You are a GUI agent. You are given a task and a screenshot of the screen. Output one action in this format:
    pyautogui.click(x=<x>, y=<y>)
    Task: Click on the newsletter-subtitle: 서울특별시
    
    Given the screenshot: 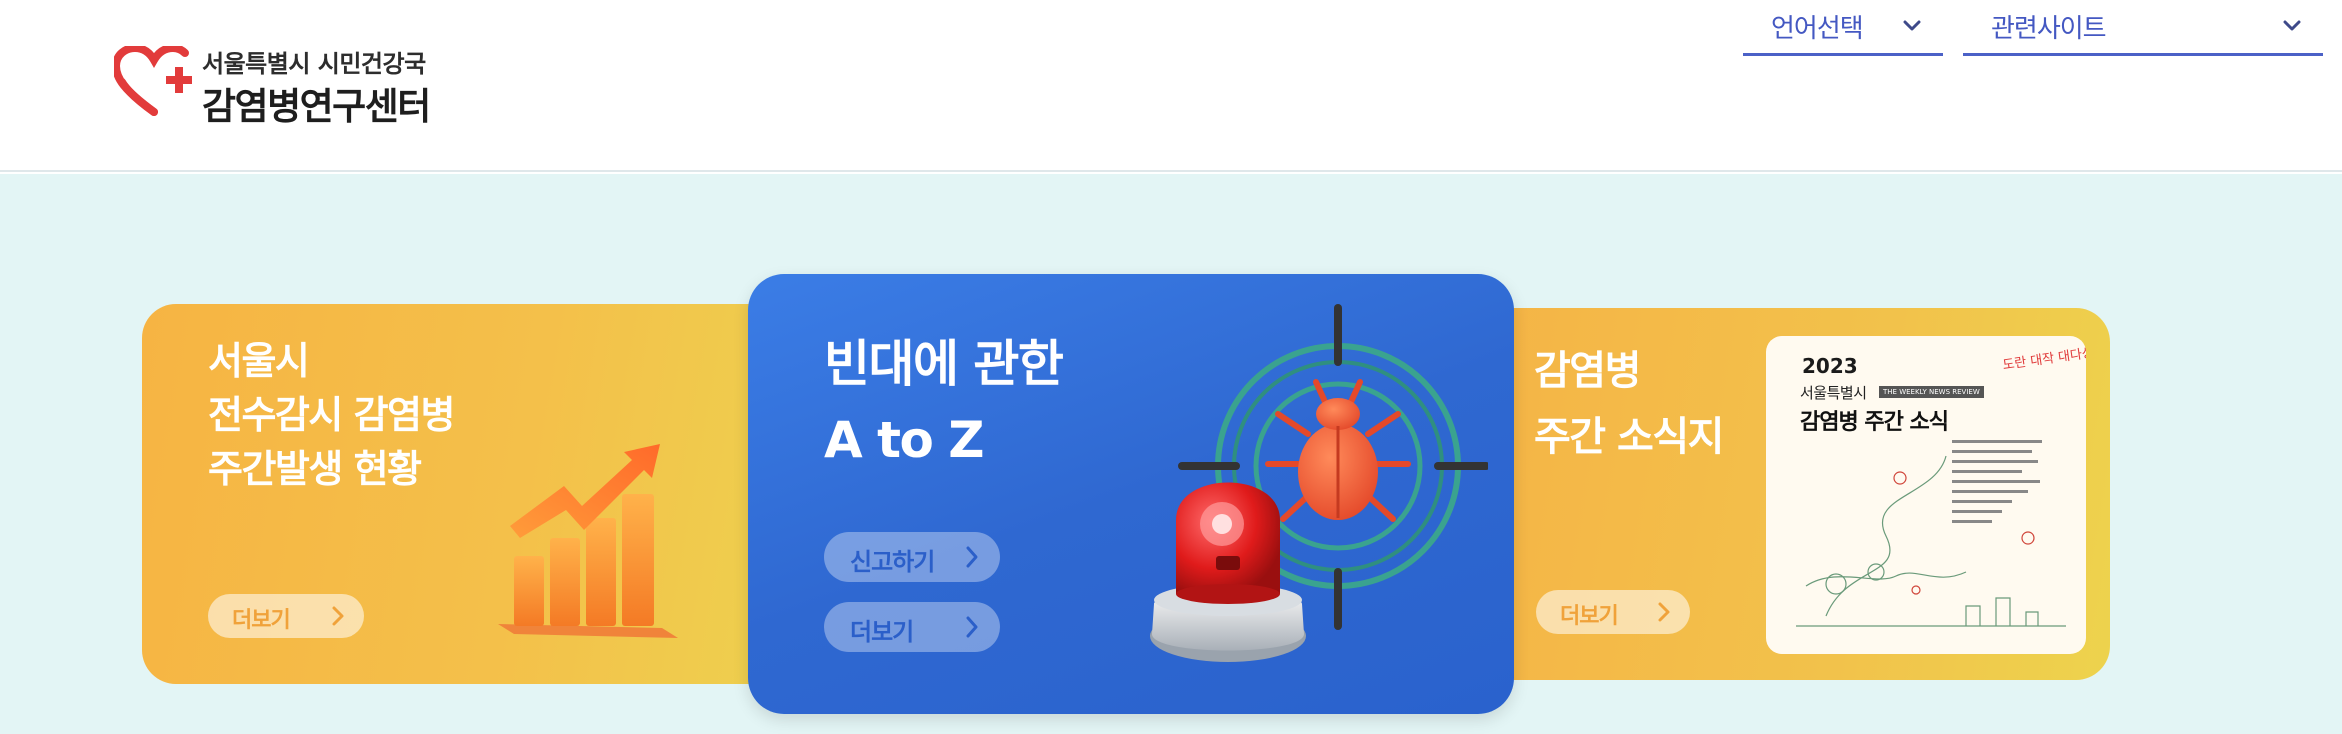 What is the action you would take?
    pyautogui.click(x=1833, y=393)
    